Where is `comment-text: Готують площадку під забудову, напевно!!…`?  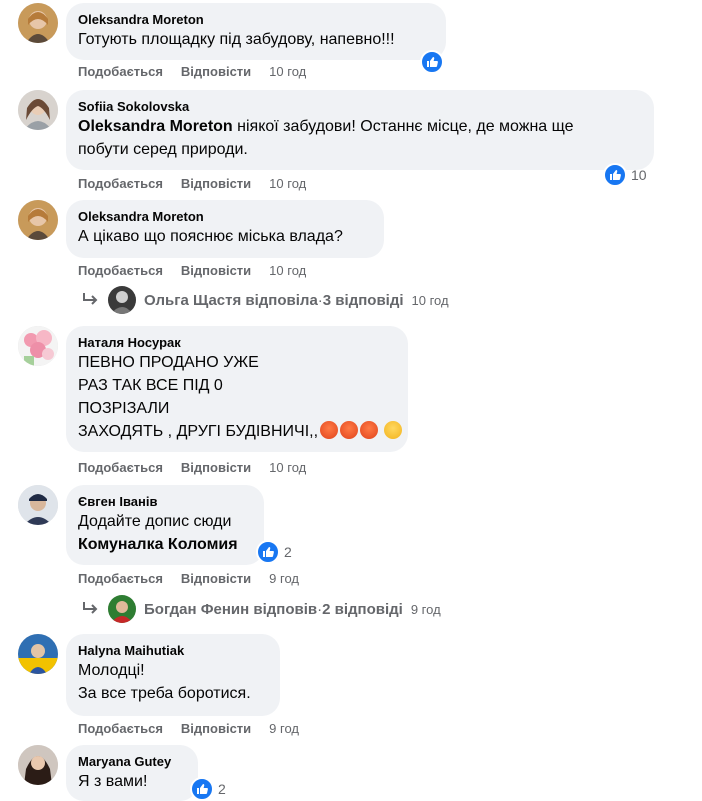 comment-text: Готують площадку під забудову, напевно!!… is located at coordinates (236, 39).